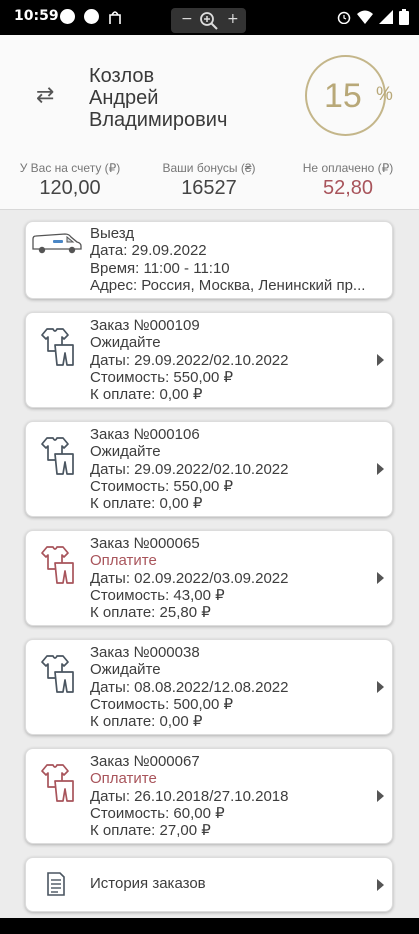 This screenshot has height=934, width=419. I want to click on notification-icon, so click(67, 16).